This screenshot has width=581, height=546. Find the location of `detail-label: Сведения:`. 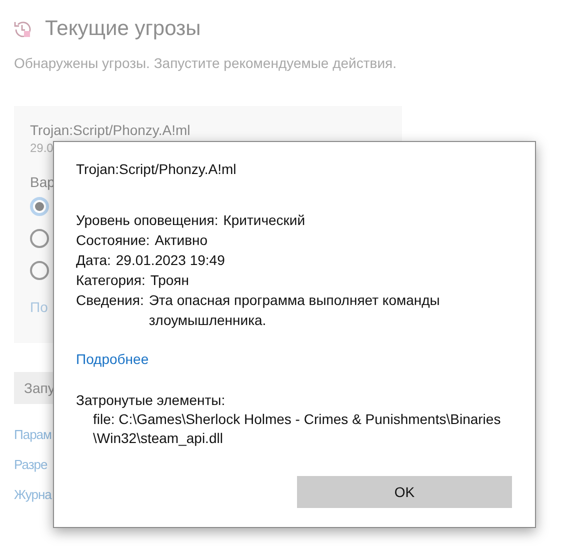

detail-label: Сведения: is located at coordinates (110, 300).